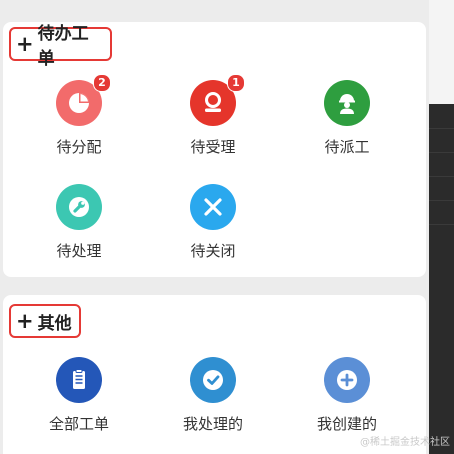 The image size is (454, 454). I want to click on worker-helmet-icon, so click(347, 103).